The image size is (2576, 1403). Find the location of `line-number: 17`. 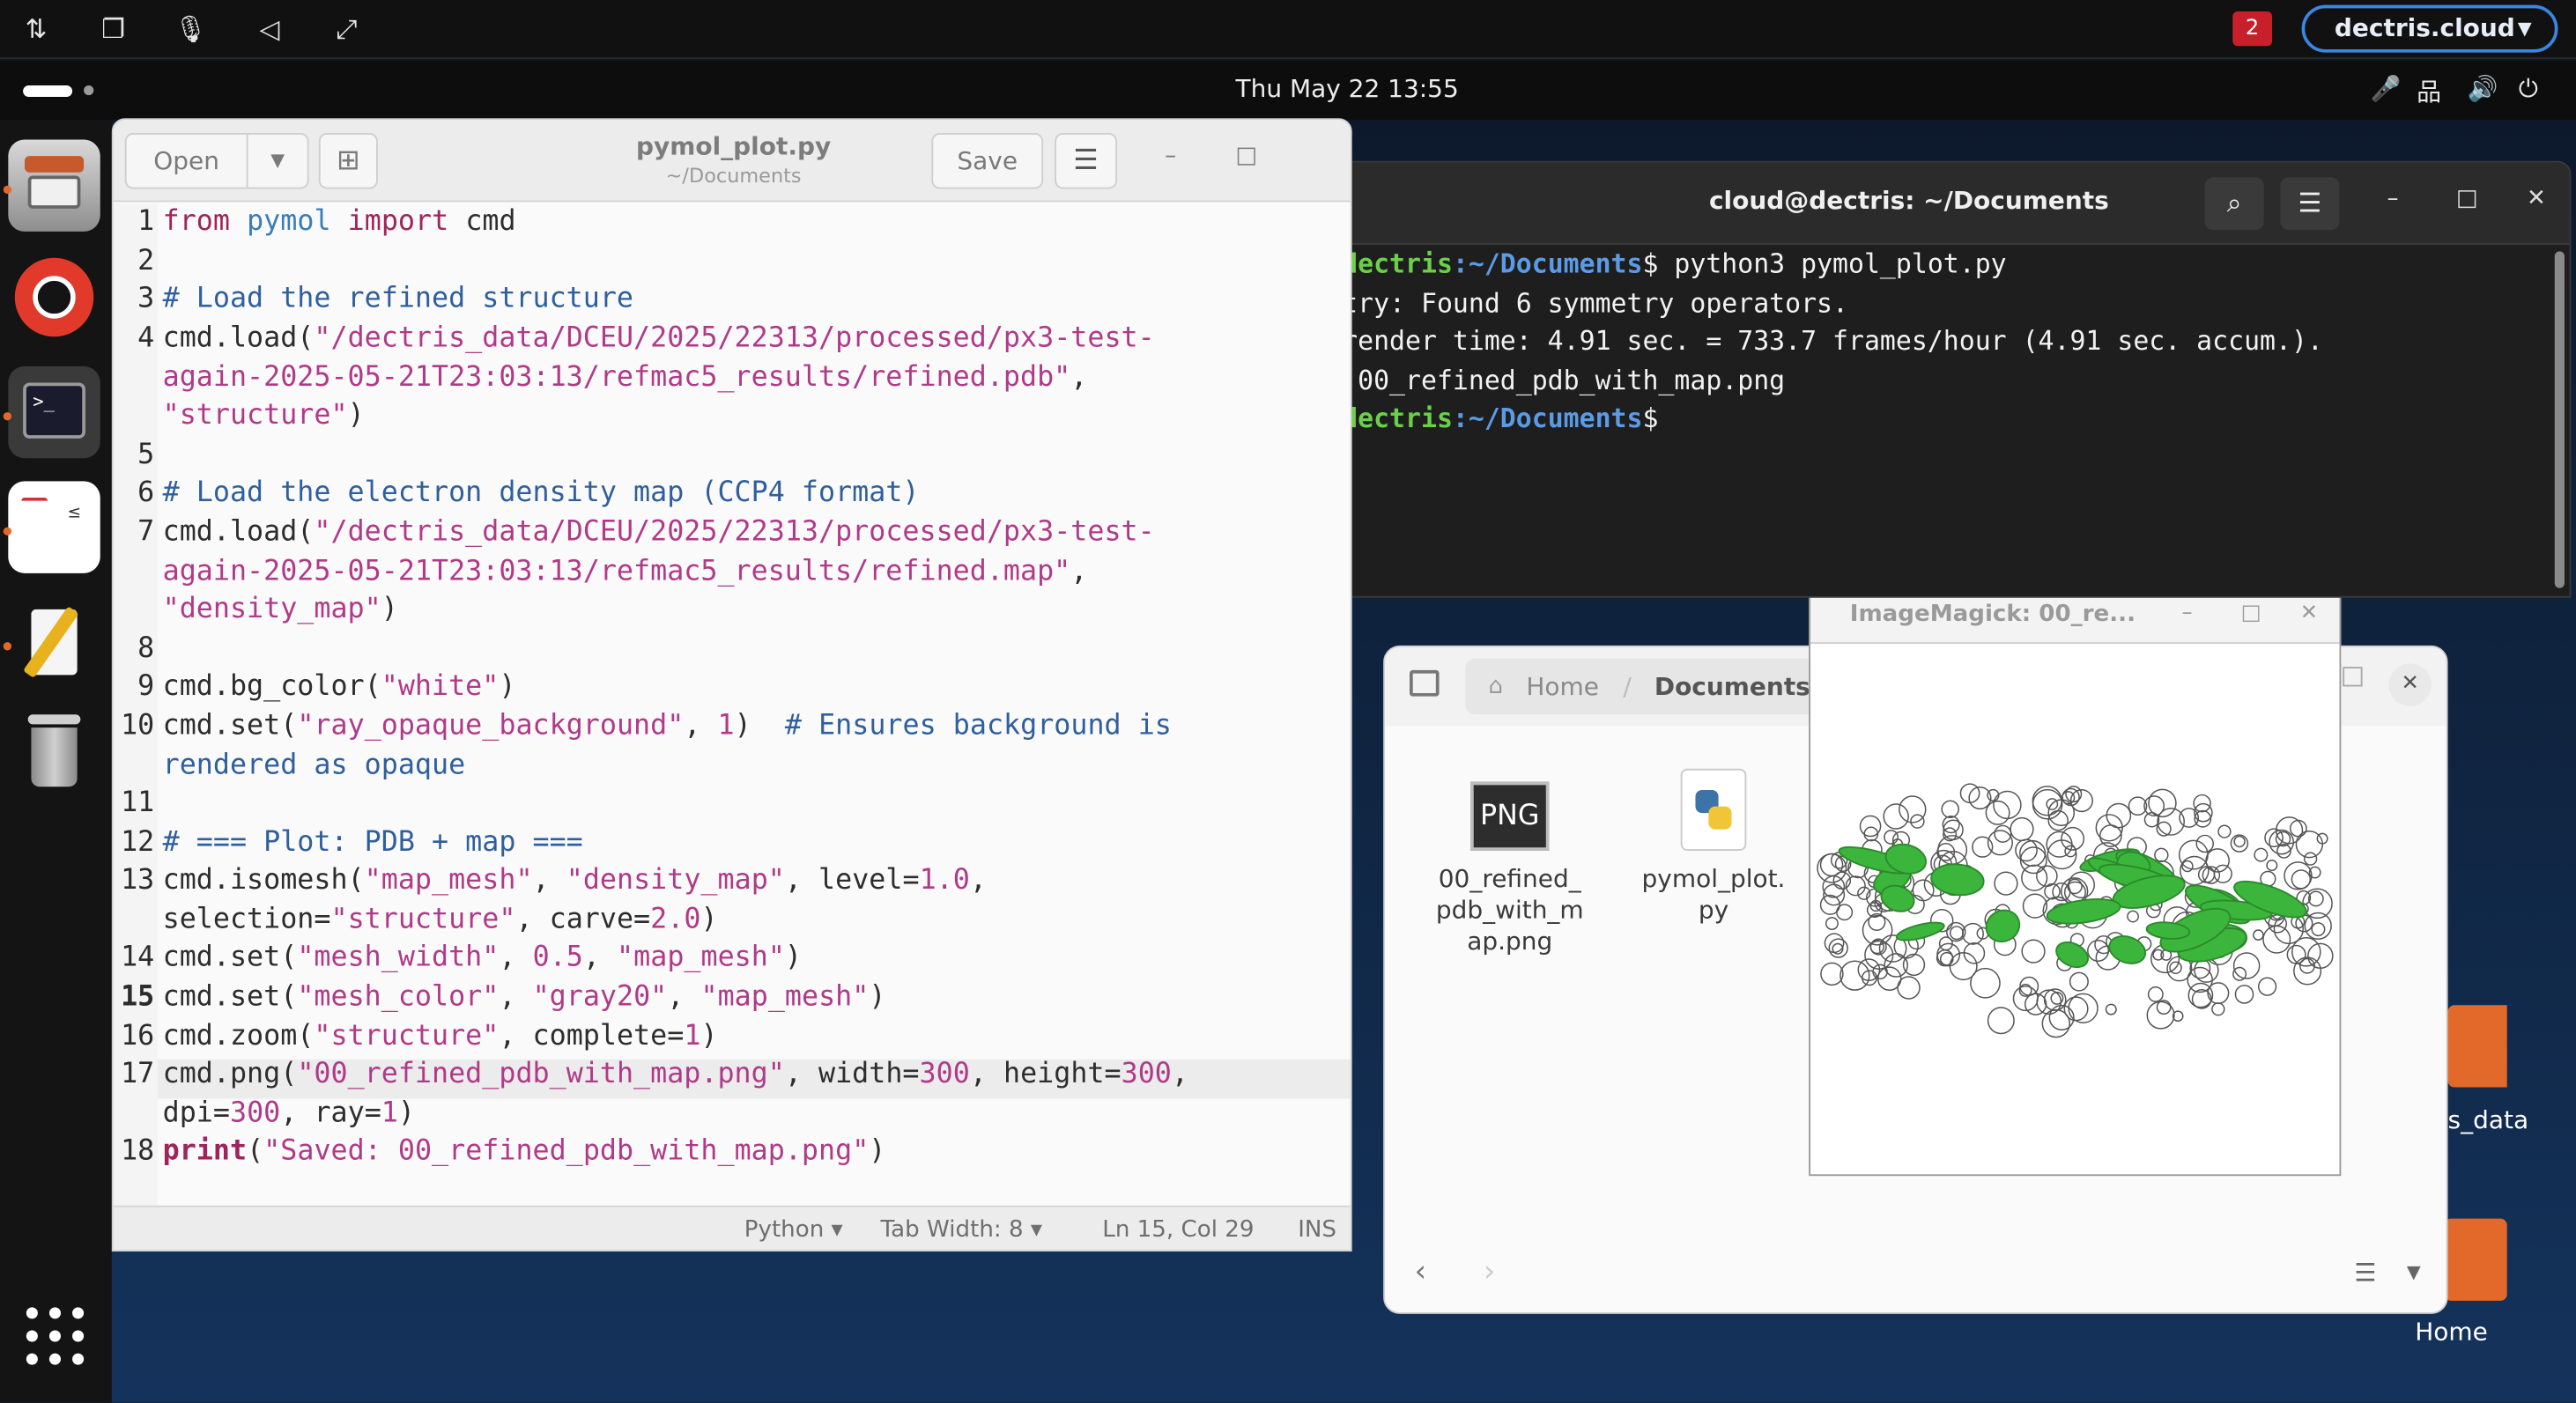

line-number: 17 is located at coordinates (138, 1074).